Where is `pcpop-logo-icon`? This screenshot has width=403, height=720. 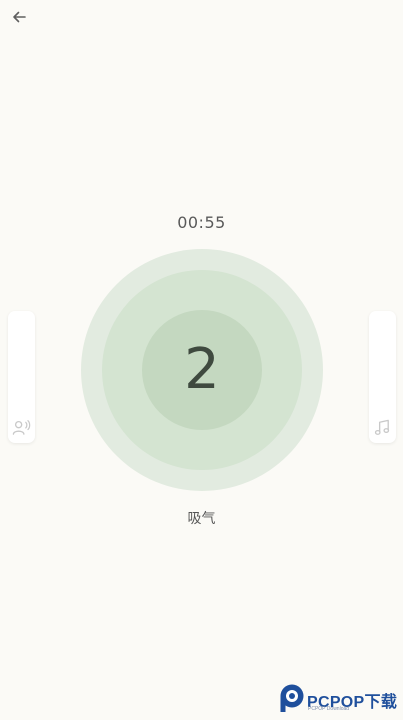
pcpop-logo-icon is located at coordinates (292, 698).